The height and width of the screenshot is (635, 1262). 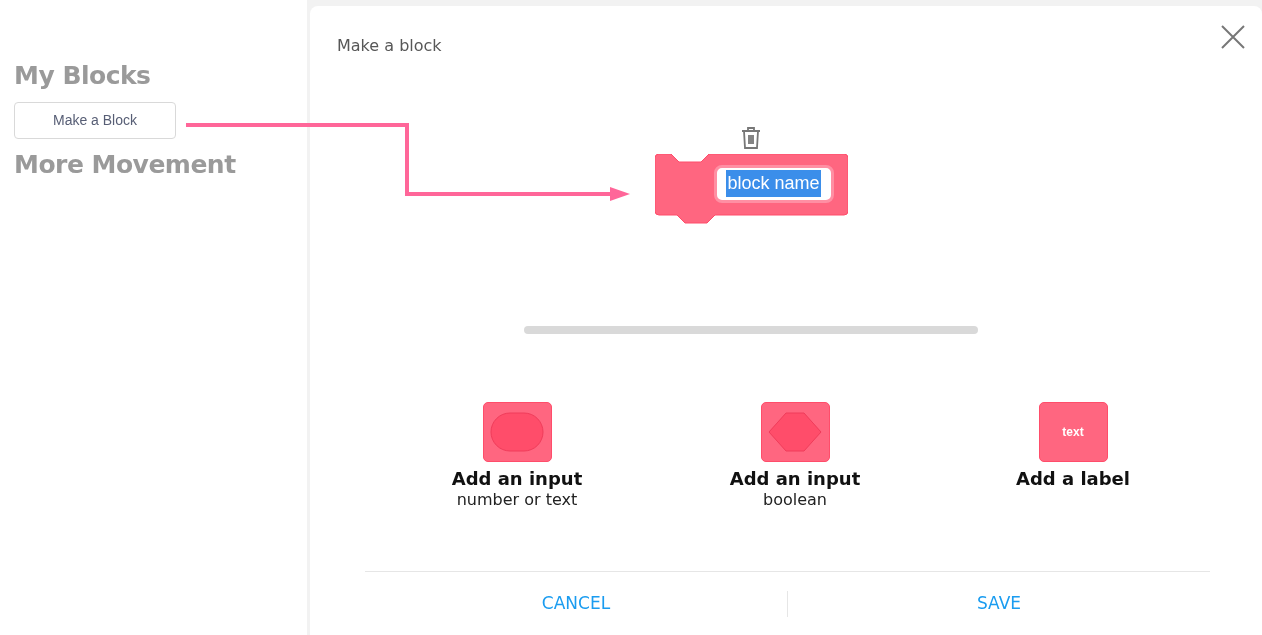 What do you see at coordinates (1073, 432) in the screenshot?
I see `label-option-icon: text` at bounding box center [1073, 432].